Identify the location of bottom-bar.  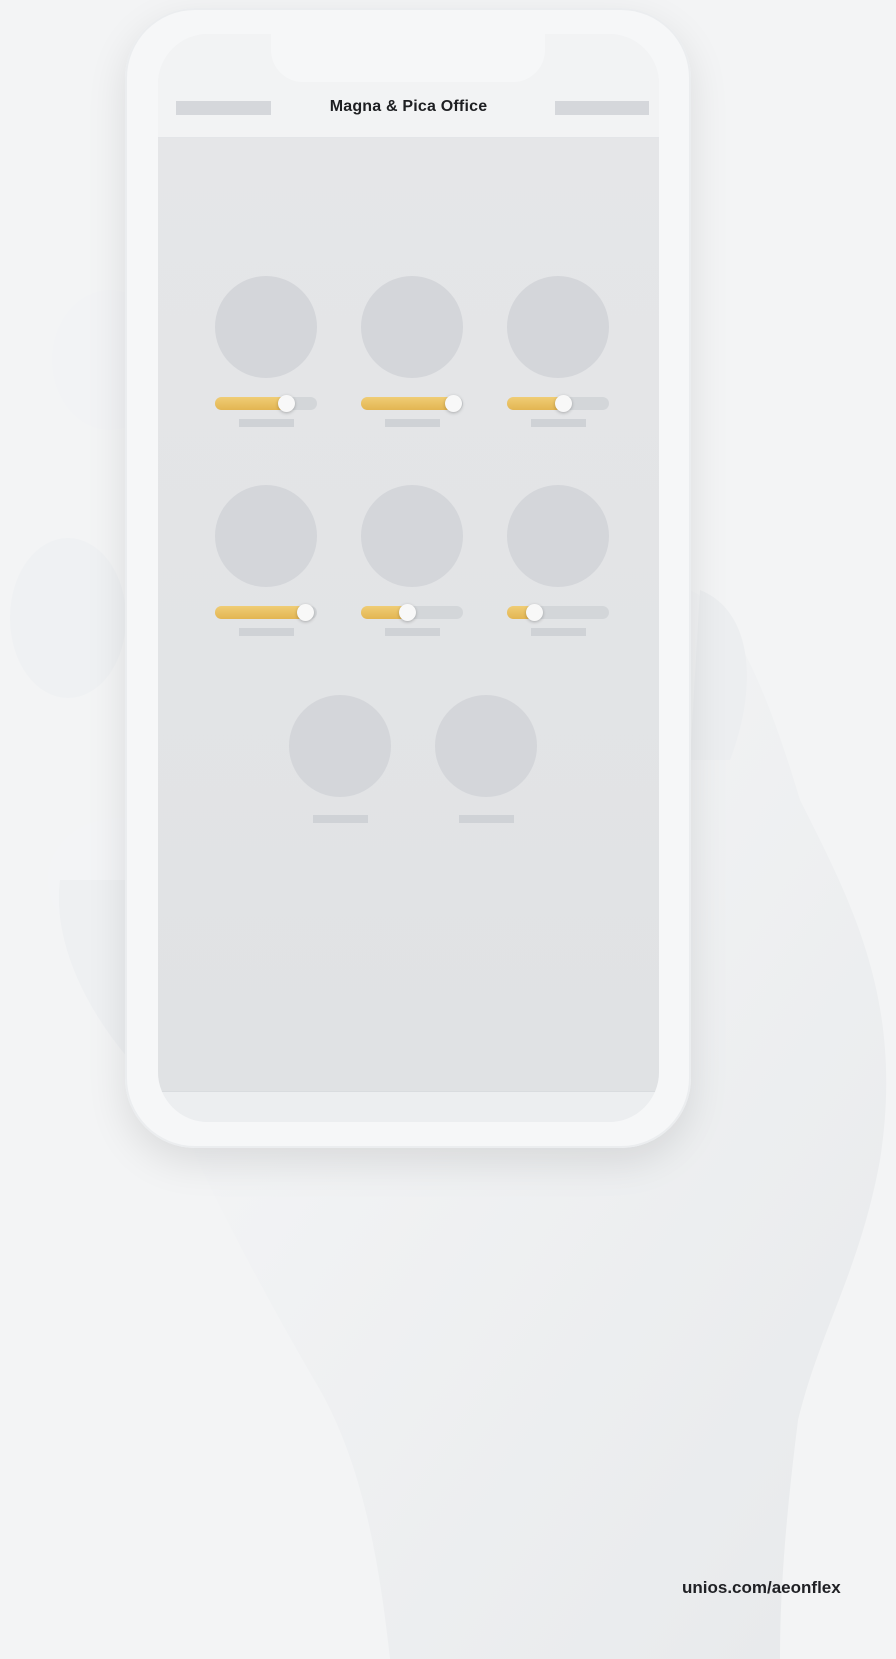
(408, 1106).